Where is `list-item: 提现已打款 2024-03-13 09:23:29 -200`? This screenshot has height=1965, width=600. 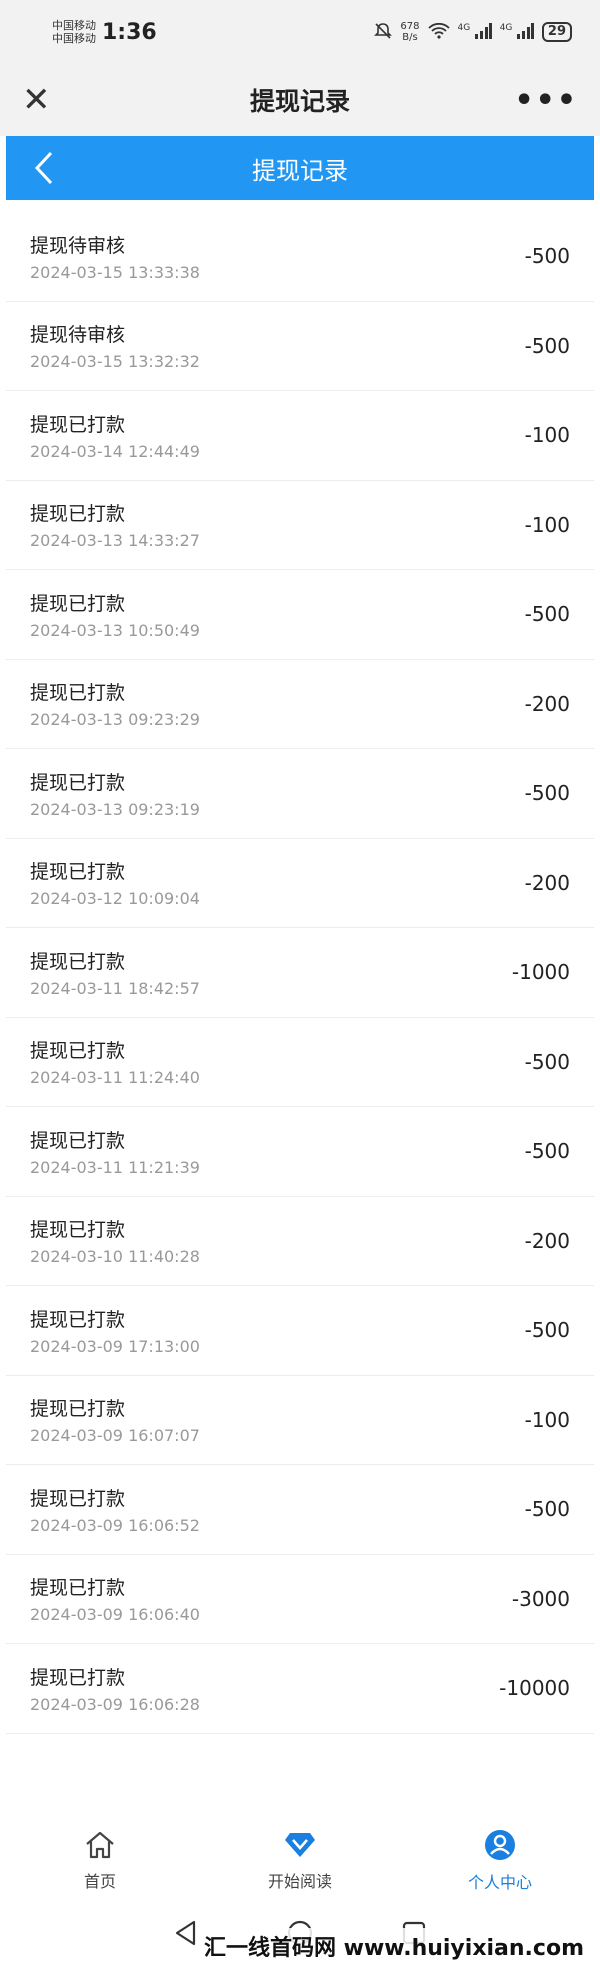
list-item: 提现已打款 2024-03-13 09:23:29 -200 is located at coordinates (300, 704).